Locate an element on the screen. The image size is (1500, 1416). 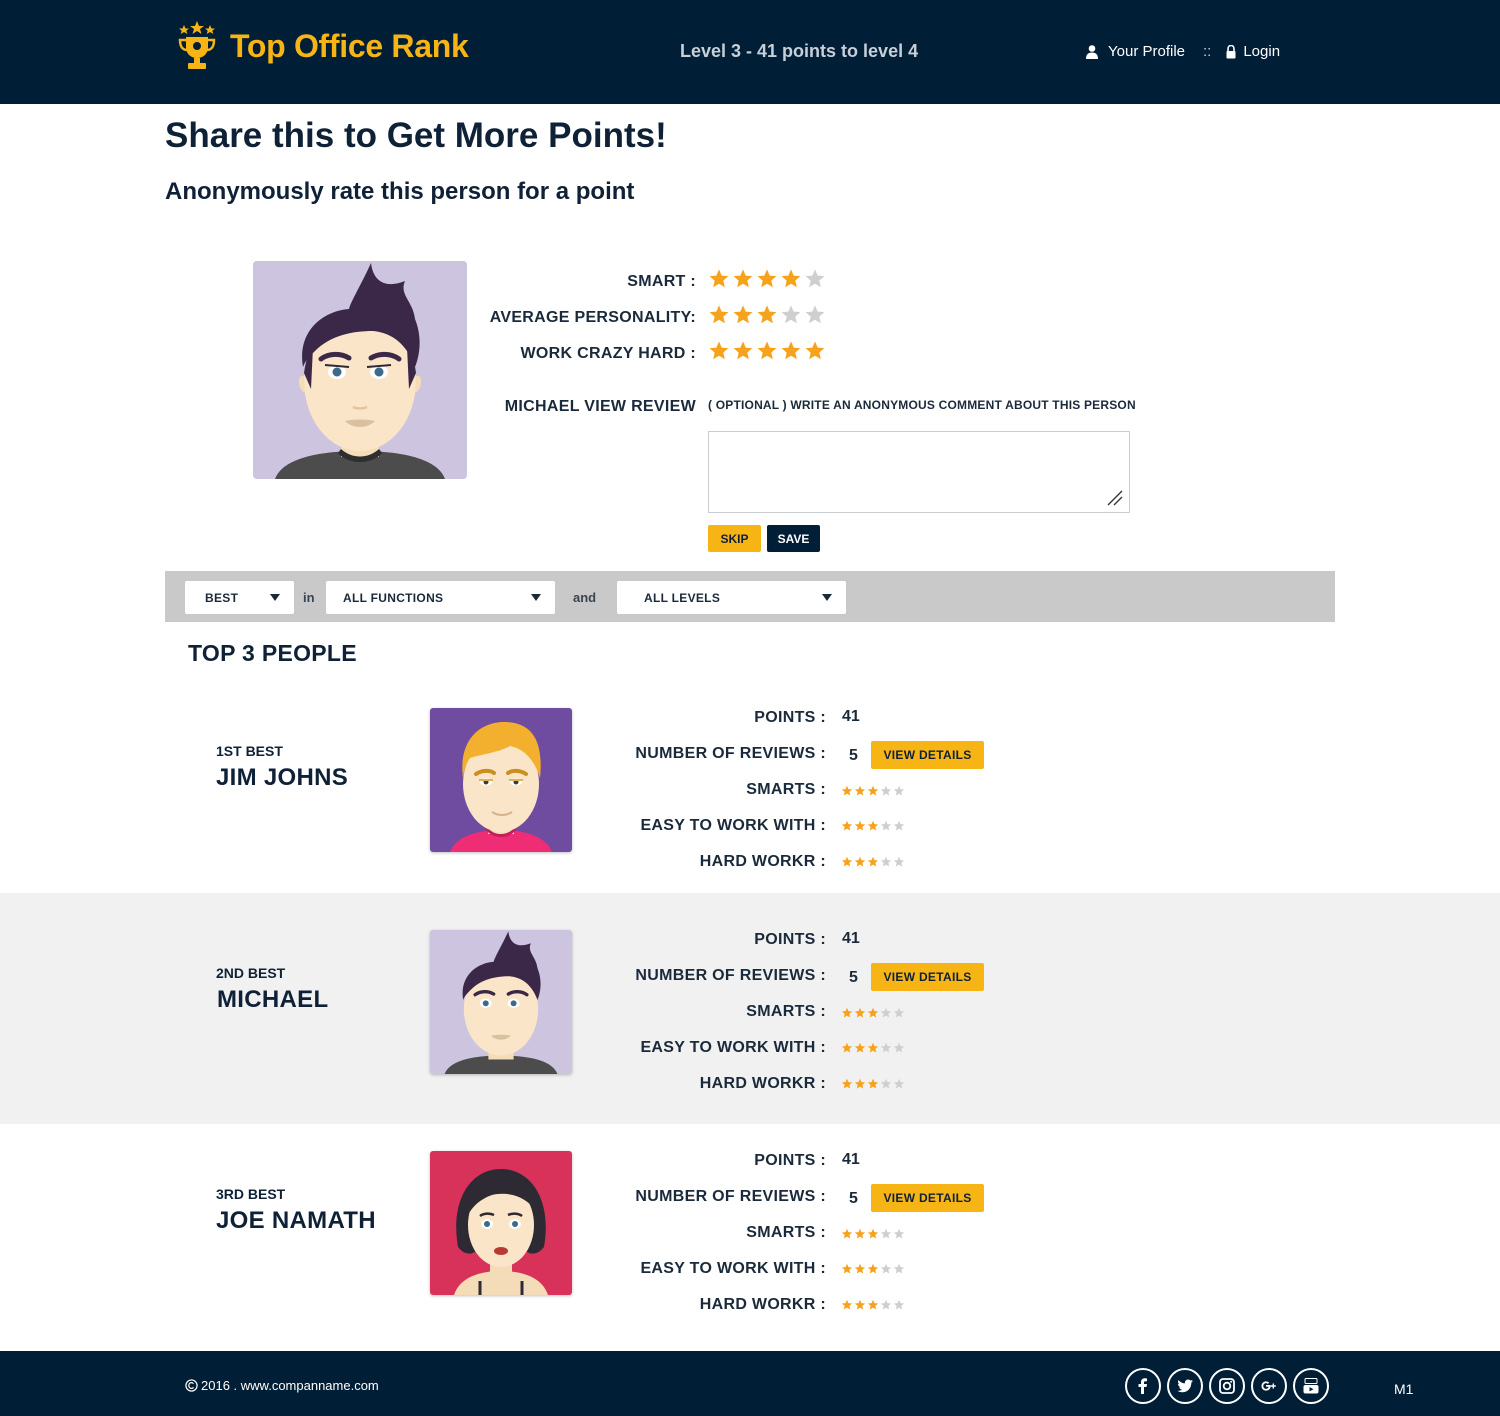
logo: Top Office Rank is located at coordinates (322, 46).